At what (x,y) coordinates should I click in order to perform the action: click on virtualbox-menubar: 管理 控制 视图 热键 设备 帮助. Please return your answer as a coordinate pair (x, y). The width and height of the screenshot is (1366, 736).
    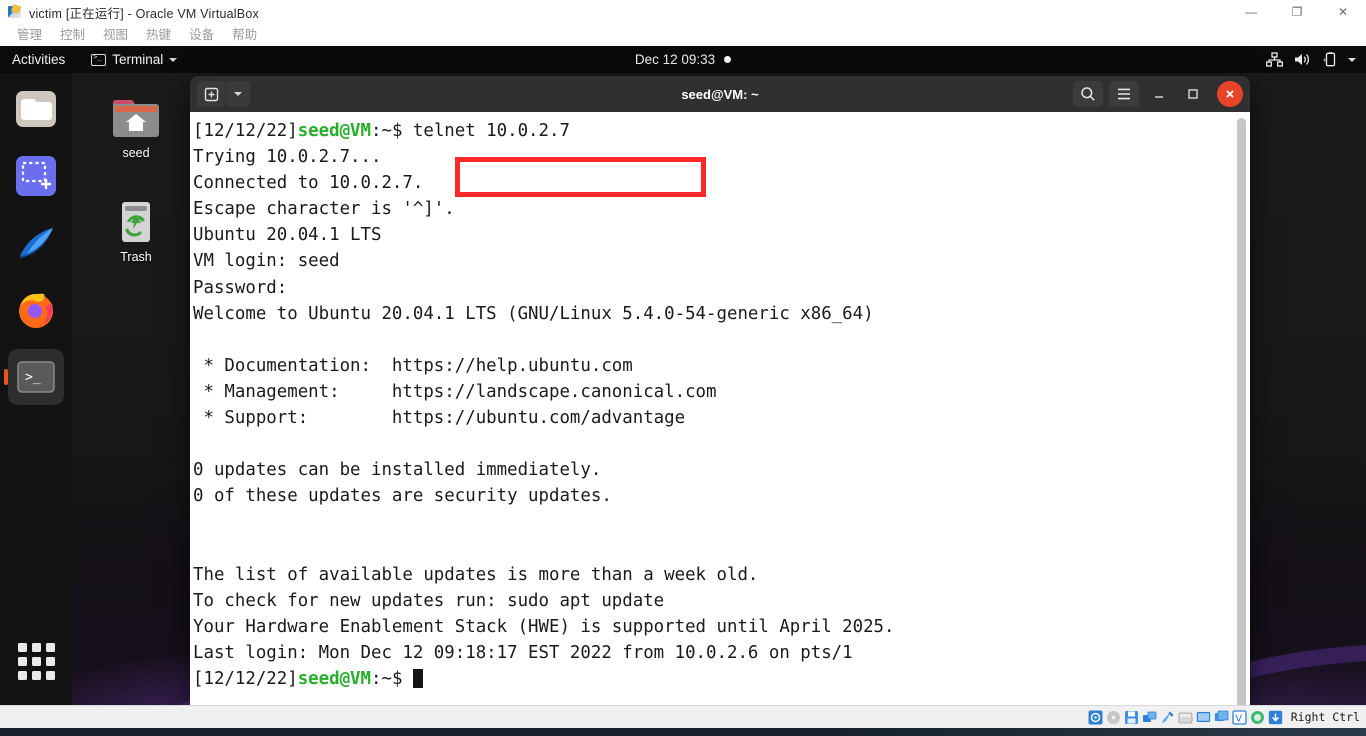
    Looking at the image, I should click on (683, 35).